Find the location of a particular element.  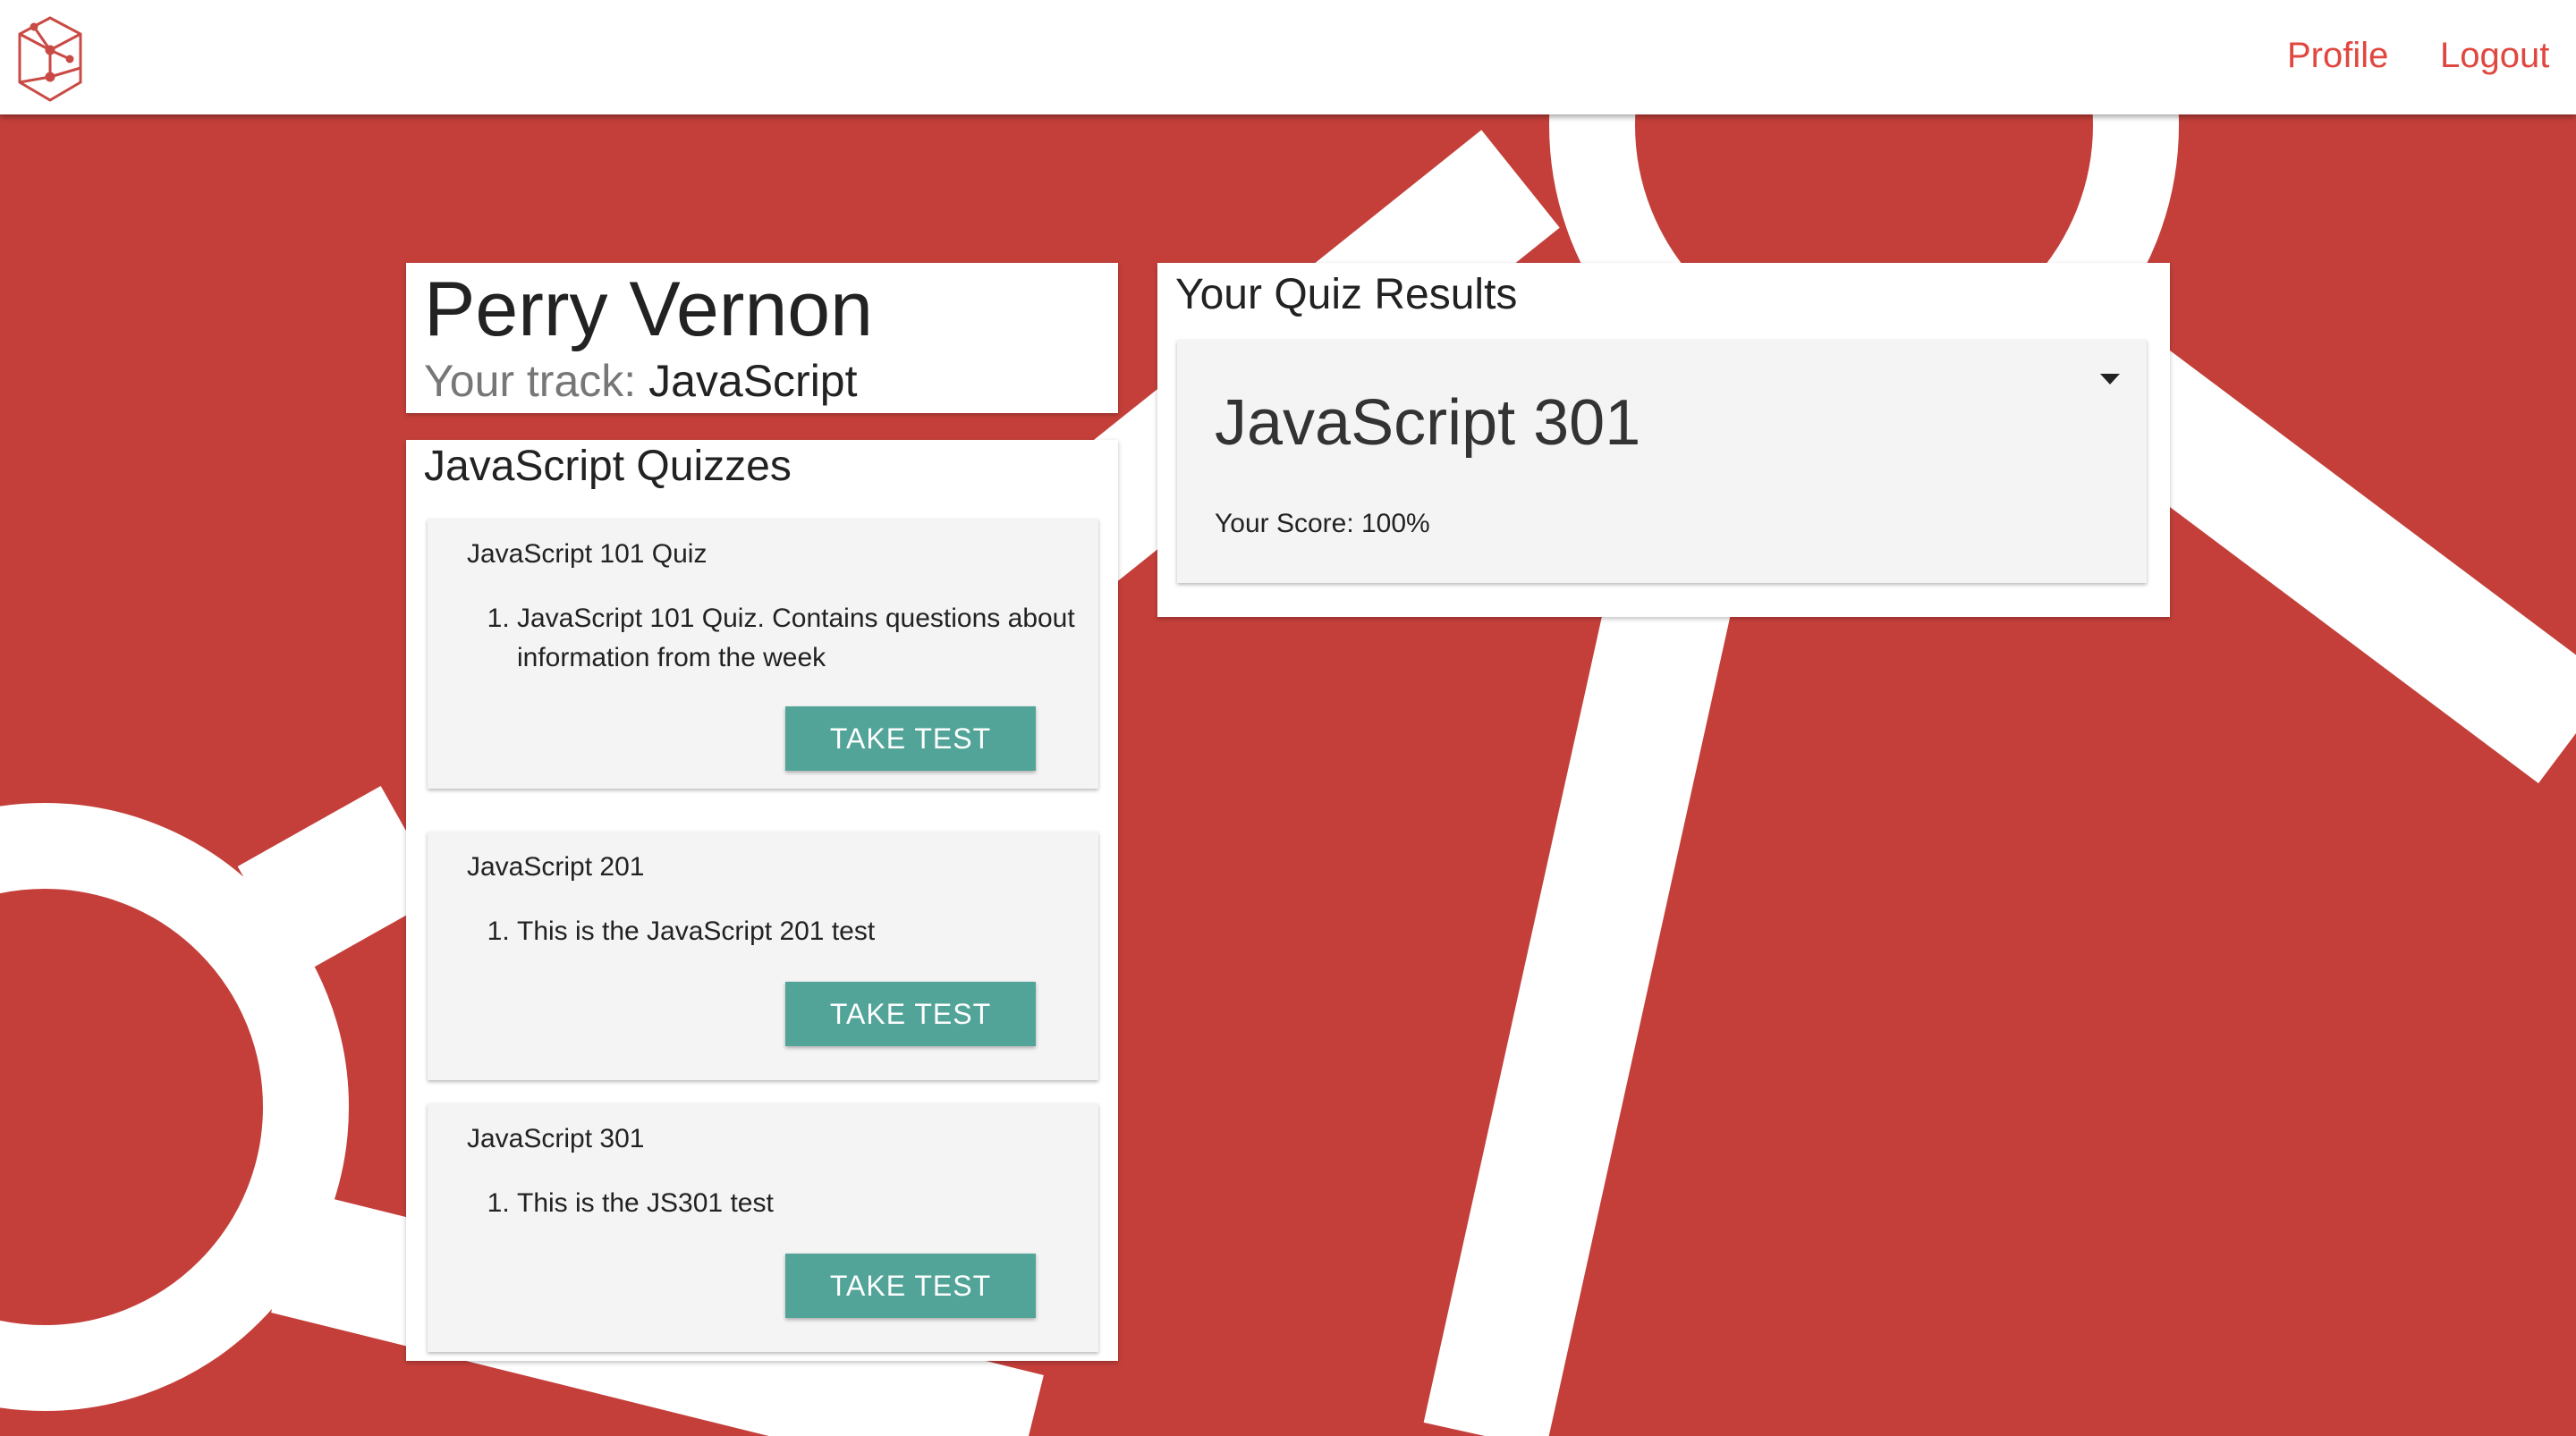

track-label: Your track: is located at coordinates (530, 381).